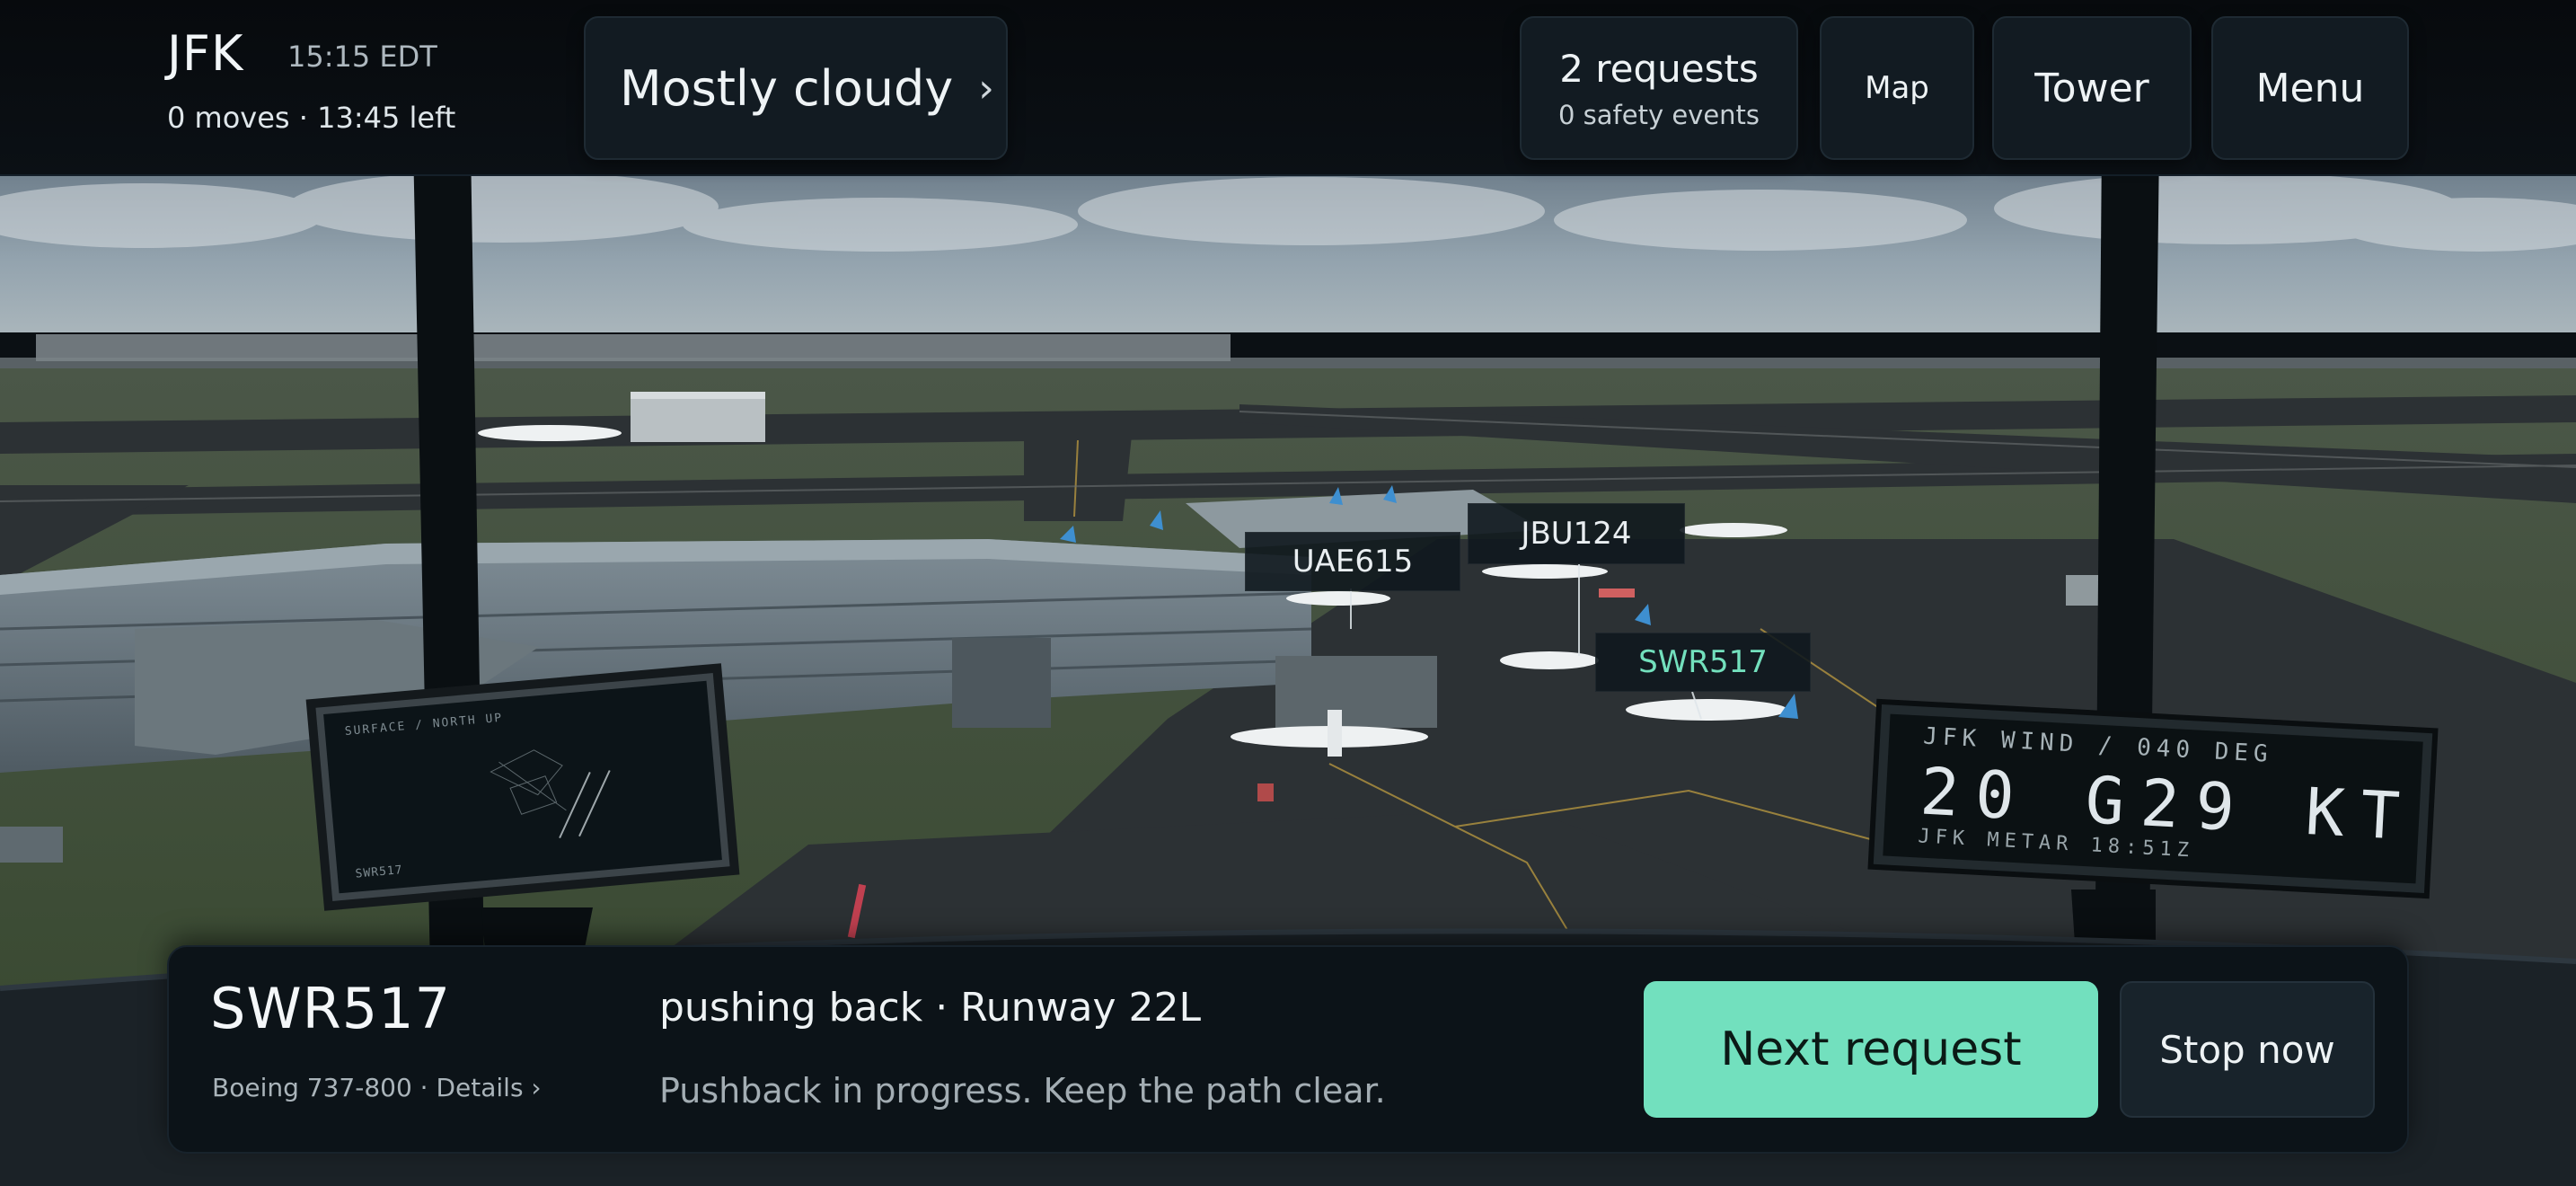 The height and width of the screenshot is (1186, 2576). What do you see at coordinates (1352, 561) in the screenshot?
I see `aircraft-tag-uae615: UAE615` at bounding box center [1352, 561].